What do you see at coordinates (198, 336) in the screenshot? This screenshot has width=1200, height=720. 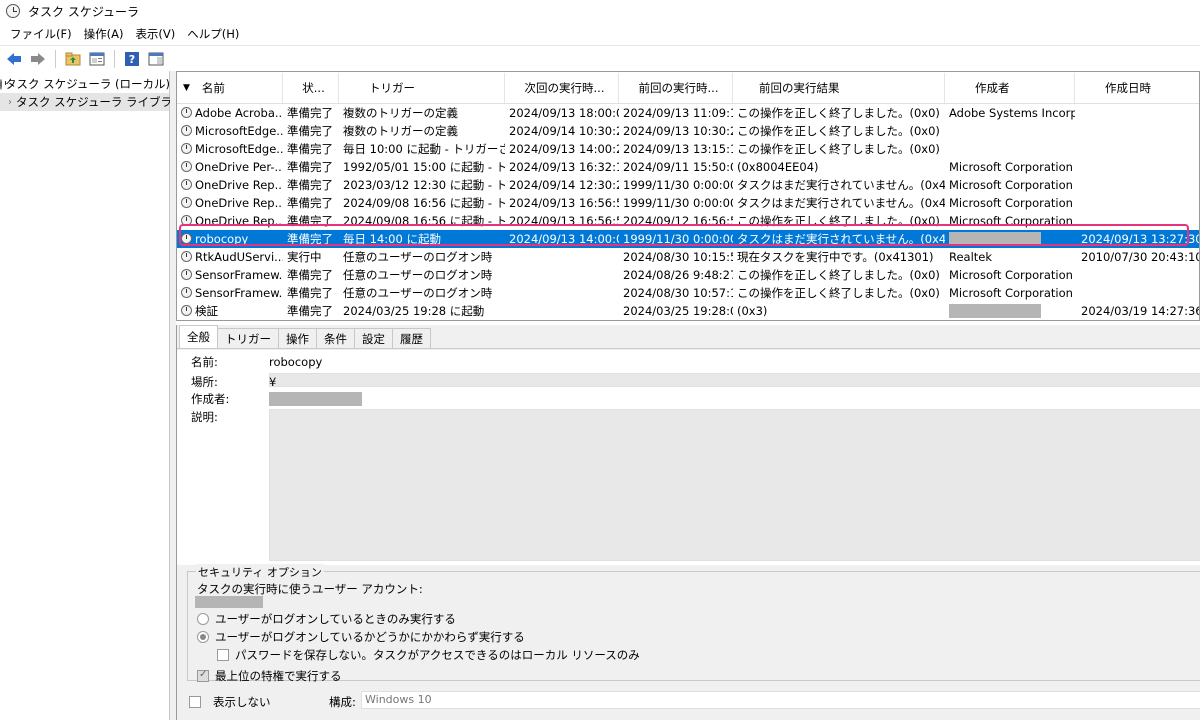 I see `tab-general: 全般` at bounding box center [198, 336].